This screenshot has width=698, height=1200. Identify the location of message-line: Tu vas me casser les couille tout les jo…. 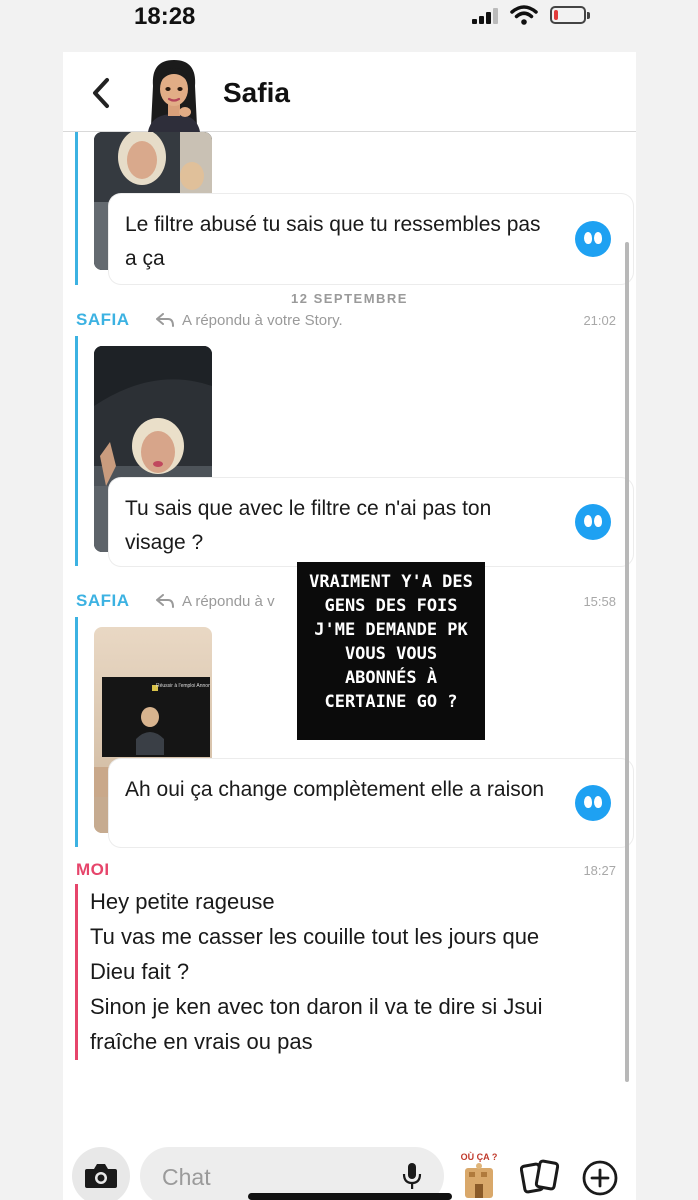
(315, 936).